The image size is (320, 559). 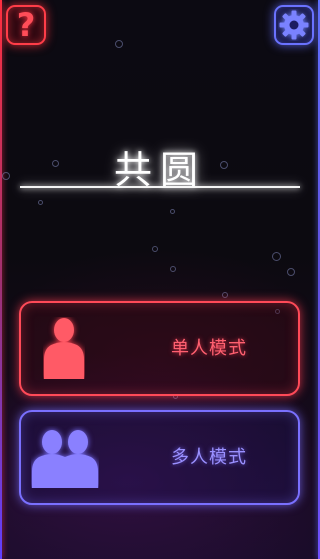 I want to click on people-icon, so click(x=65, y=459).